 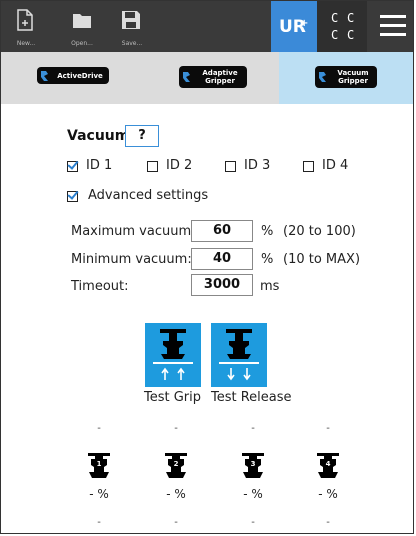 I want to click on tab-adaptive-gripper: Adaptive Gripper, so click(x=209, y=78).